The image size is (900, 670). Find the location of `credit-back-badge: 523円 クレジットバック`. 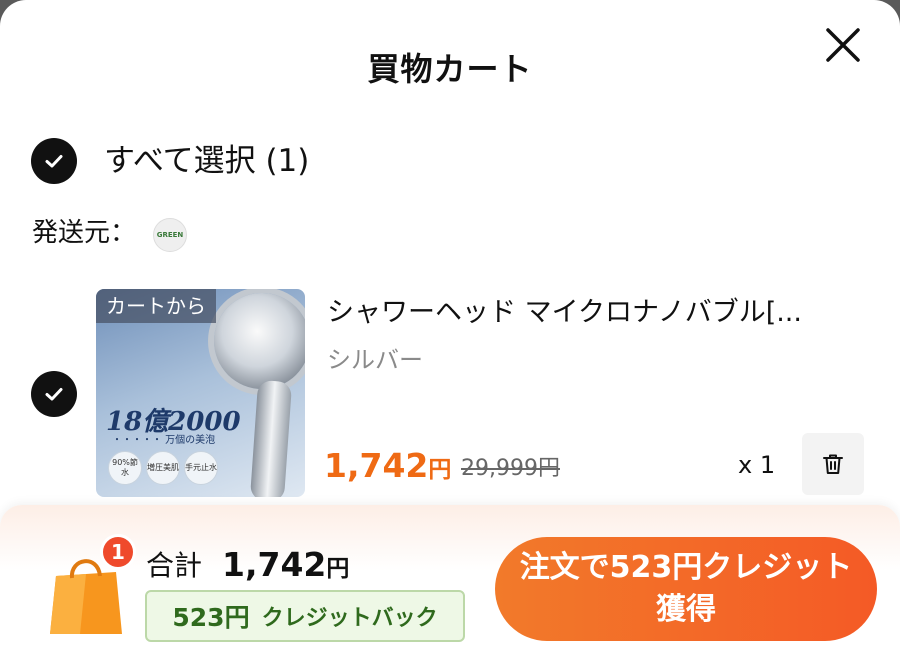

credit-back-badge: 523円 クレジットバック is located at coordinates (305, 616).